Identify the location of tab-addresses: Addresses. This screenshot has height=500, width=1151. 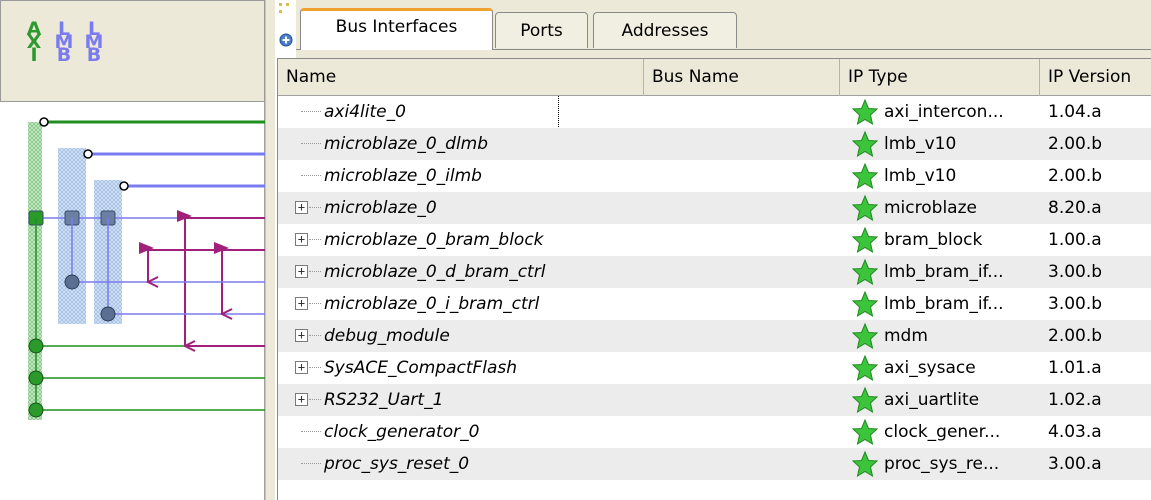
(665, 30).